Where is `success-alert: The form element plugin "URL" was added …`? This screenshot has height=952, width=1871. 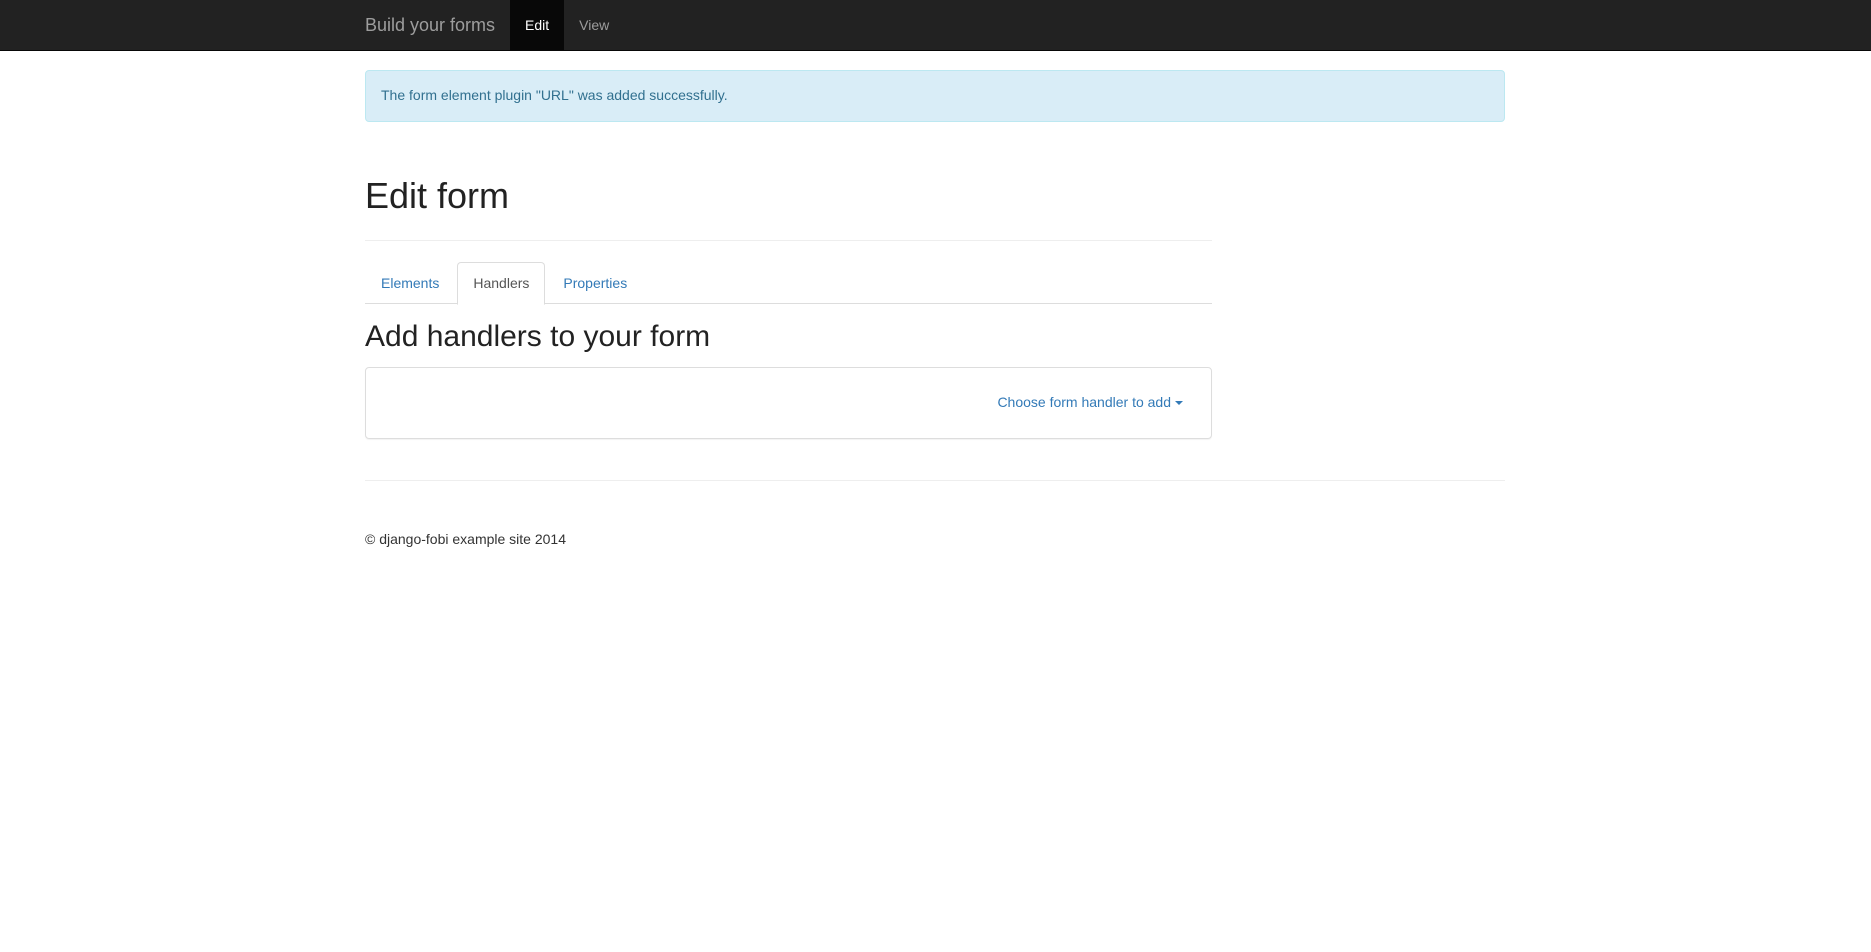
success-alert: The form element plugin "URL" was added … is located at coordinates (935, 96).